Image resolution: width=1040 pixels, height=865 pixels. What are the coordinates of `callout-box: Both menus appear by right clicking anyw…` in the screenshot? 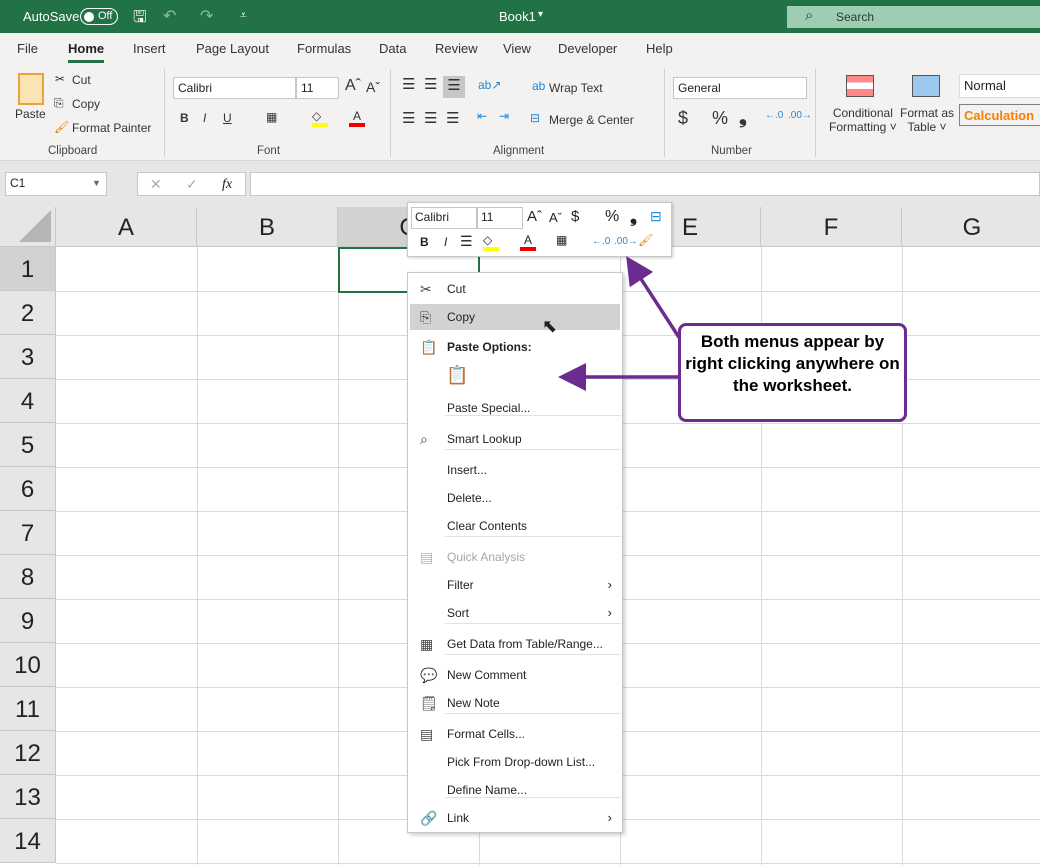 It's located at (792, 372).